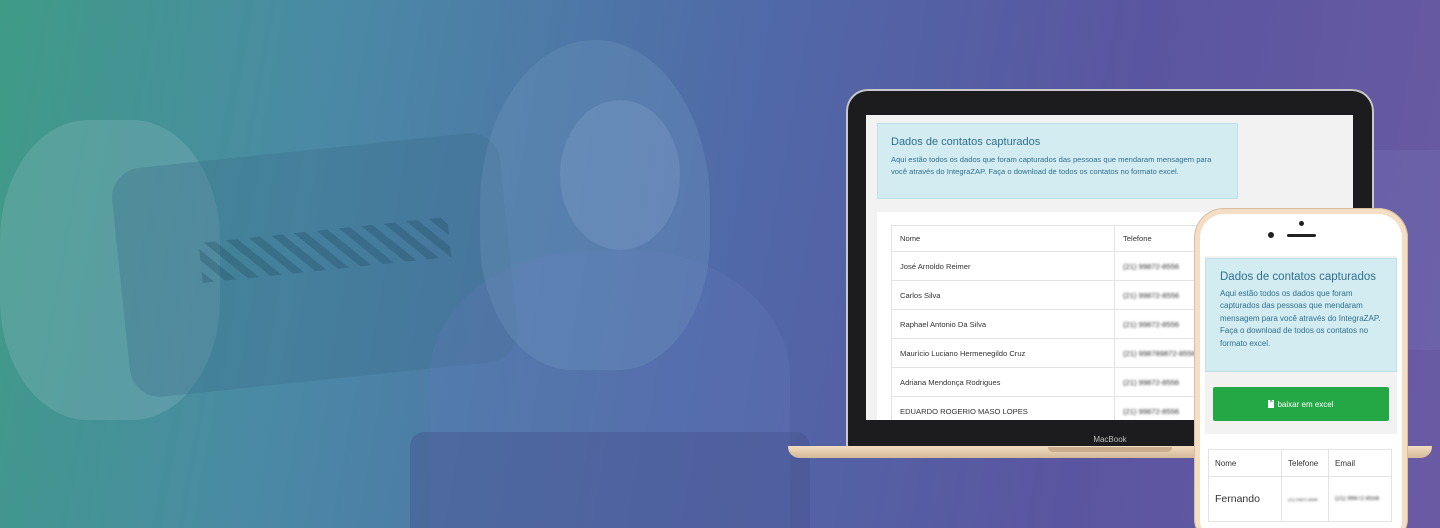  Describe the element at coordinates (1305, 499) in the screenshot. I see `contact-phone: (21) 99872-8556` at that location.